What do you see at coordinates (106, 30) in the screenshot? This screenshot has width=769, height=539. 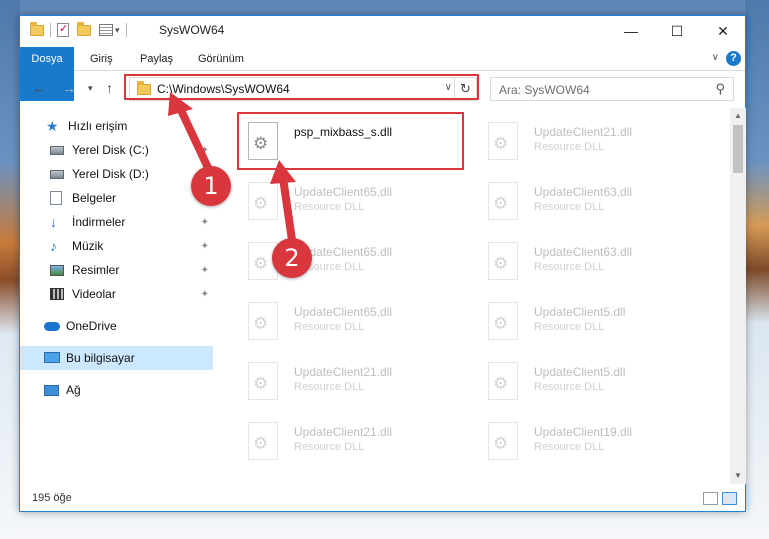 I see `view-options-icon` at bounding box center [106, 30].